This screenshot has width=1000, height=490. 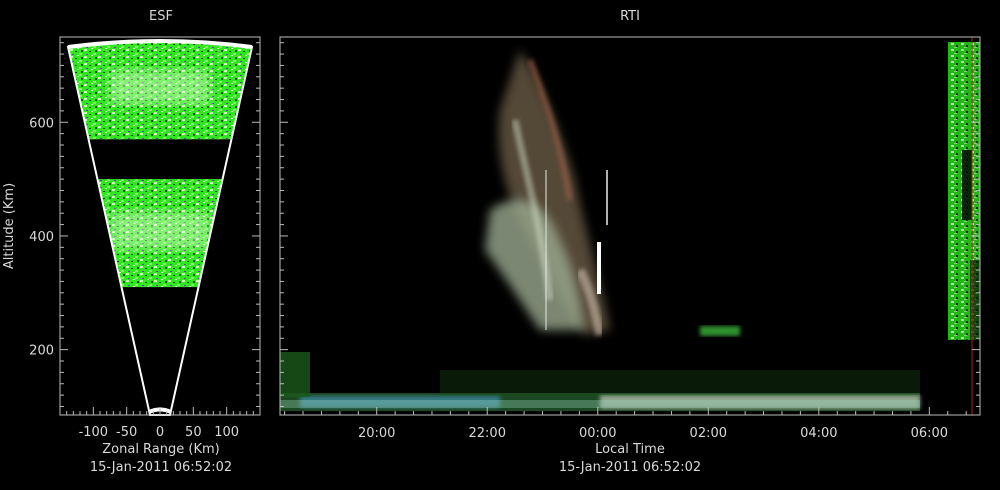 I want to click on rti-timestamp: 15-Jan-2011 06:52:02, so click(x=630, y=467).